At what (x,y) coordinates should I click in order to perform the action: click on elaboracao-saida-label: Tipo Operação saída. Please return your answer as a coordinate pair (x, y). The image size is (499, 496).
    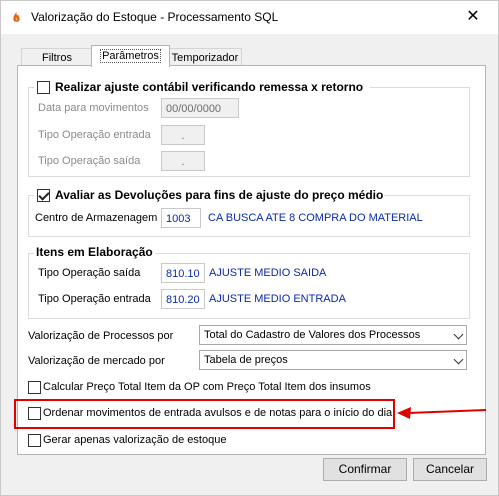
    Looking at the image, I should click on (89, 273).